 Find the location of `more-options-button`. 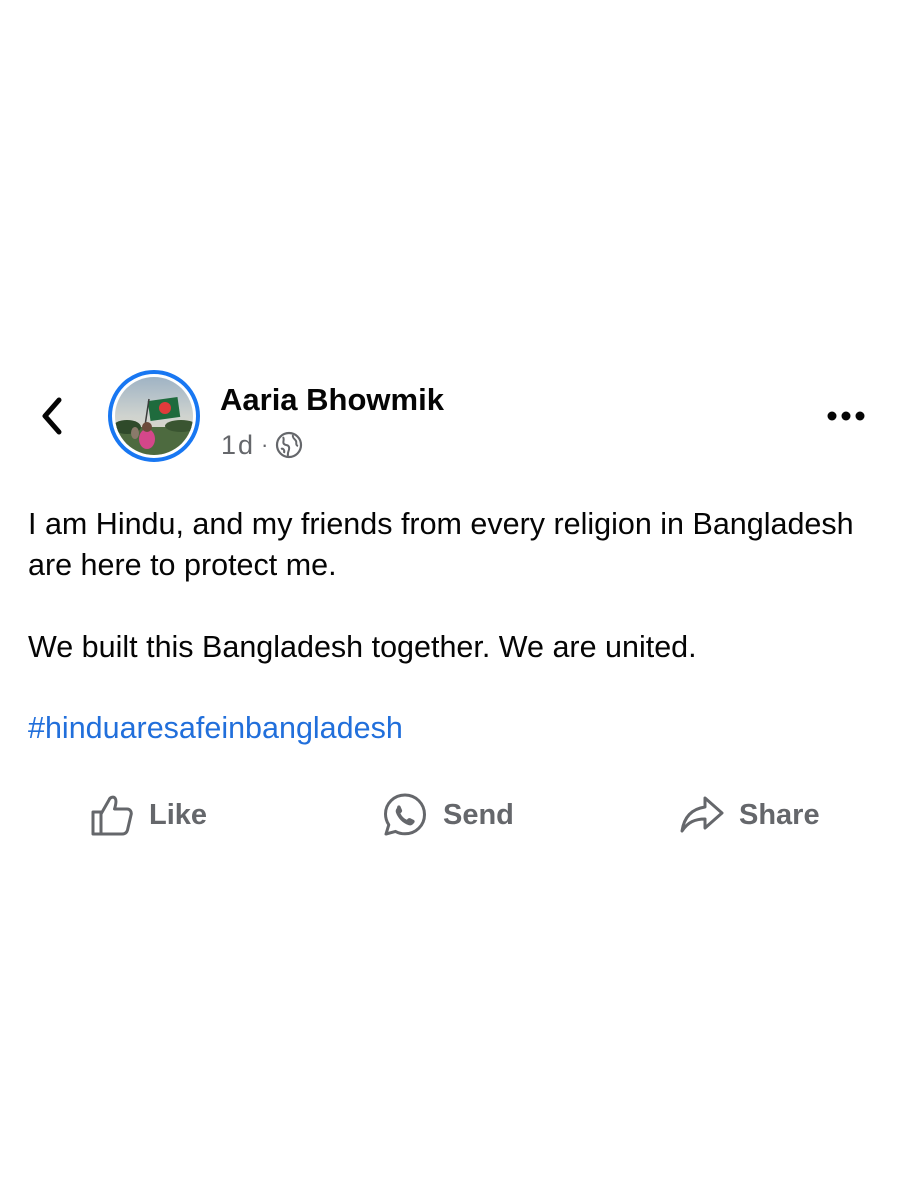

more-options-button is located at coordinates (846, 416).